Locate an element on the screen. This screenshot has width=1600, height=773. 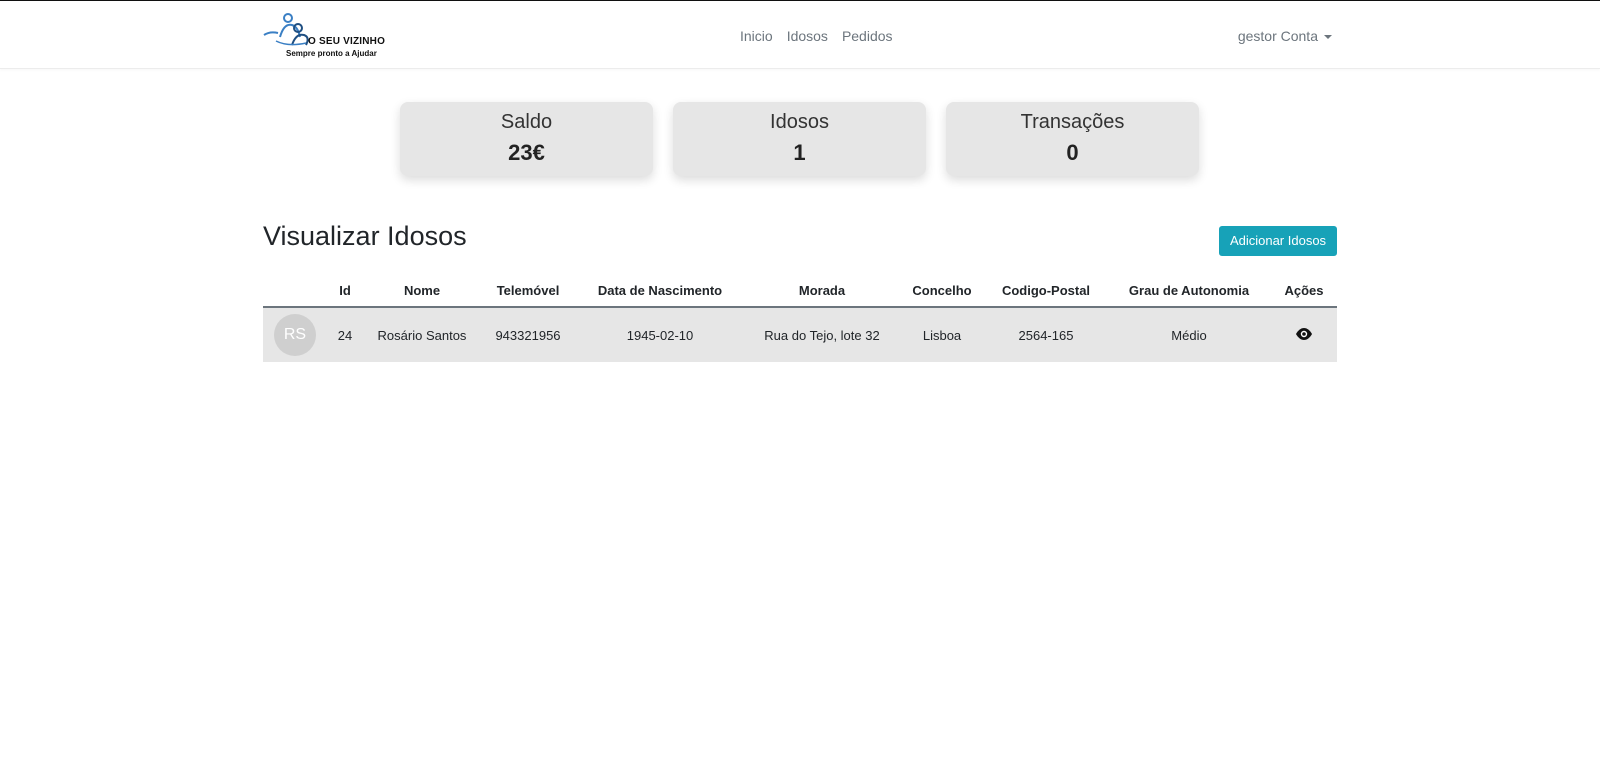
cell-grau-autonomia: Médio is located at coordinates (1189, 335).